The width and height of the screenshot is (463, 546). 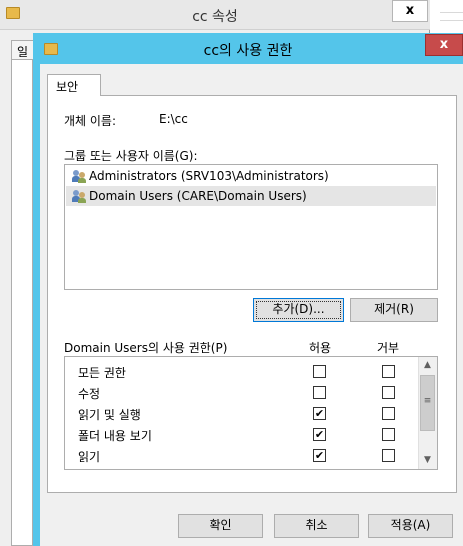 I want to click on principal-item: Administrators (SRV103\Administrators), so click(x=251, y=176).